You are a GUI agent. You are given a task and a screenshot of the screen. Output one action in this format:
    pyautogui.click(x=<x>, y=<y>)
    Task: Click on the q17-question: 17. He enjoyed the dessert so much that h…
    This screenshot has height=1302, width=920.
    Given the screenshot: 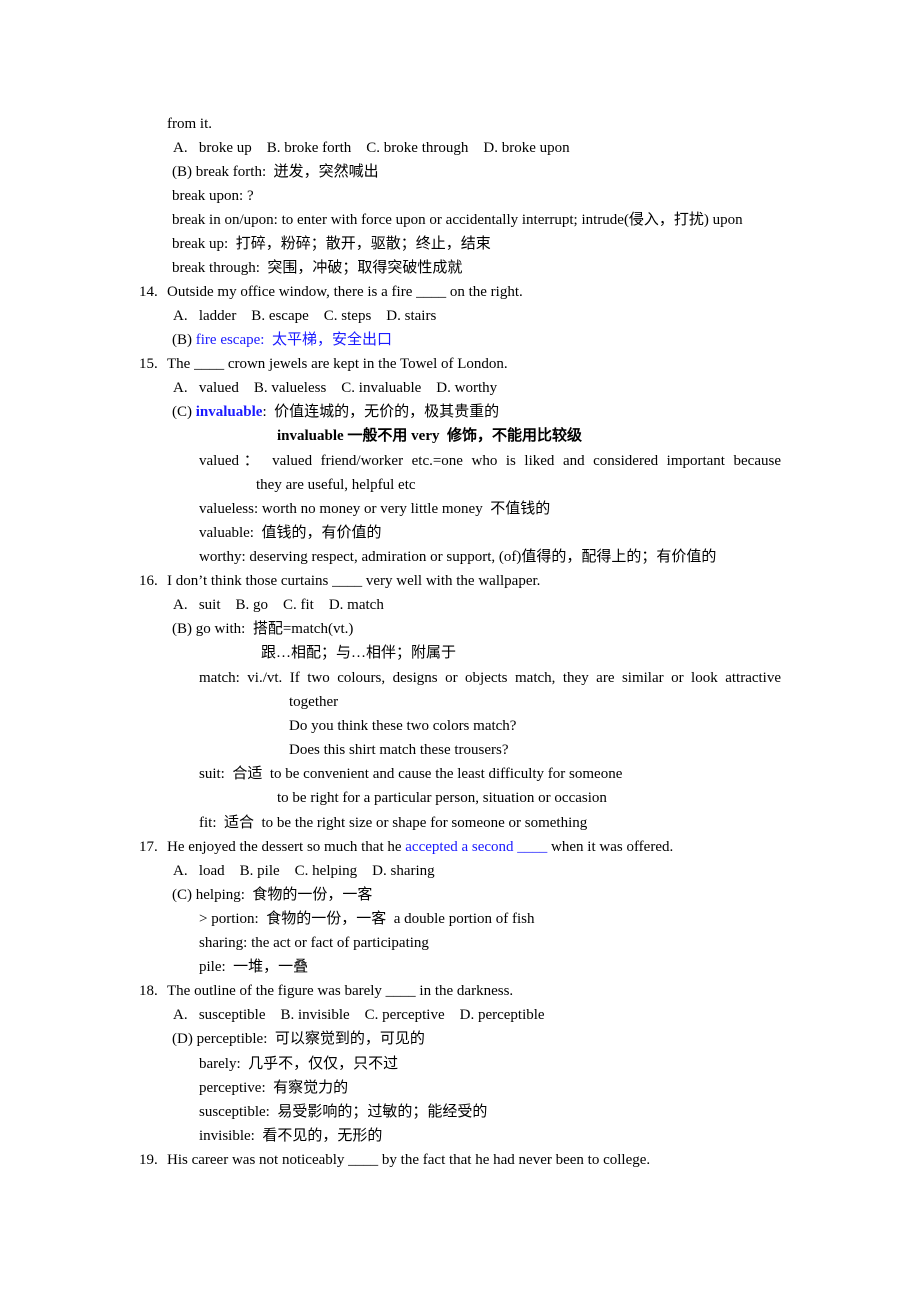 What is the action you would take?
    pyautogui.click(x=406, y=847)
    